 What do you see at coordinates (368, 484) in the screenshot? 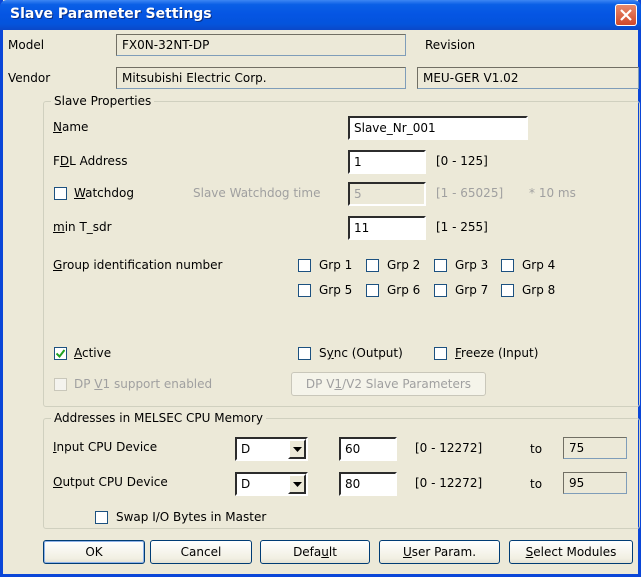
I see `output-cpu-address-input: 80` at bounding box center [368, 484].